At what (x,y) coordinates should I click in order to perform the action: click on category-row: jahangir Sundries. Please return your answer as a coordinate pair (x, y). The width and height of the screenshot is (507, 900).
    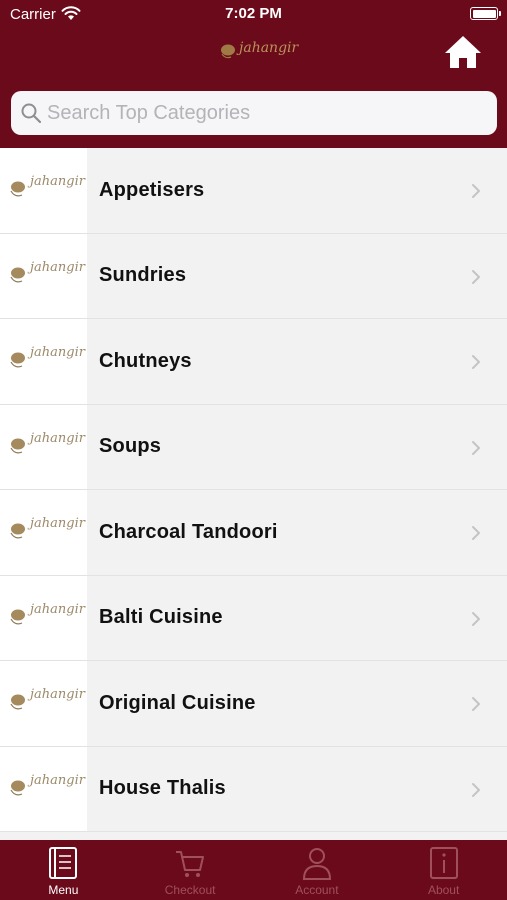
    Looking at the image, I should click on (253, 276).